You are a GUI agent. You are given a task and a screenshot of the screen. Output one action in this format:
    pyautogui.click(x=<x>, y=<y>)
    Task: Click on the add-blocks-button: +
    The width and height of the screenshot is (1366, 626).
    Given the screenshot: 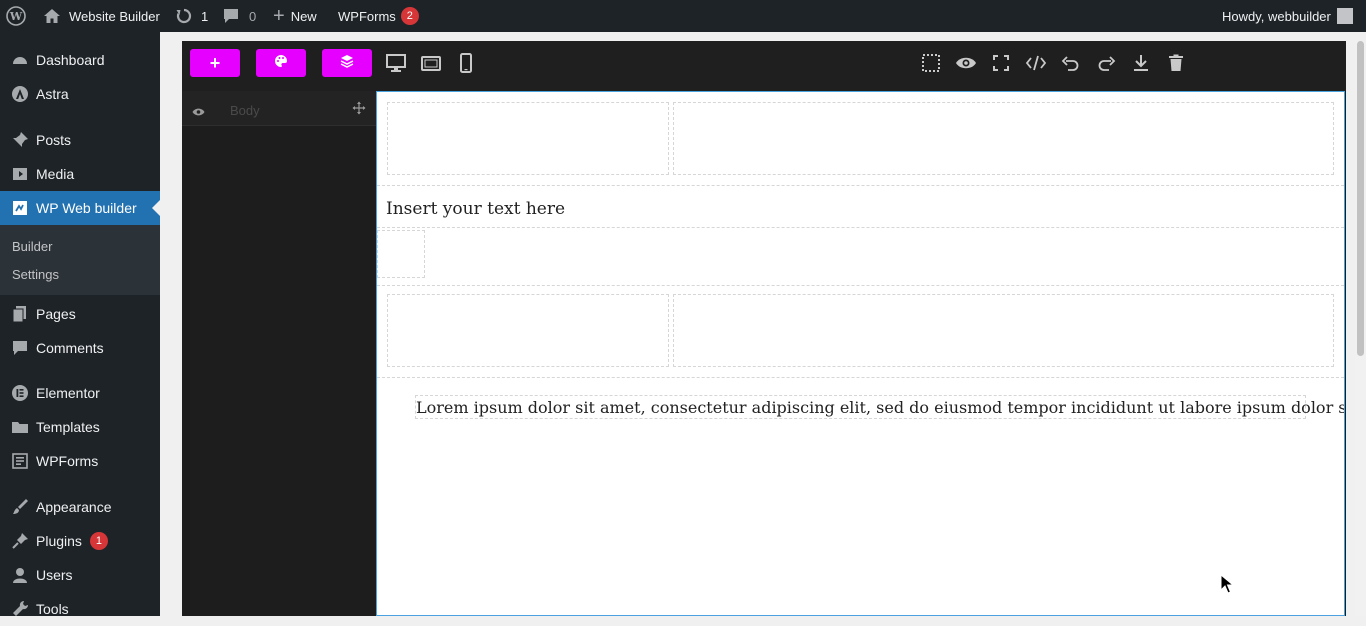 What is the action you would take?
    pyautogui.click(x=215, y=63)
    